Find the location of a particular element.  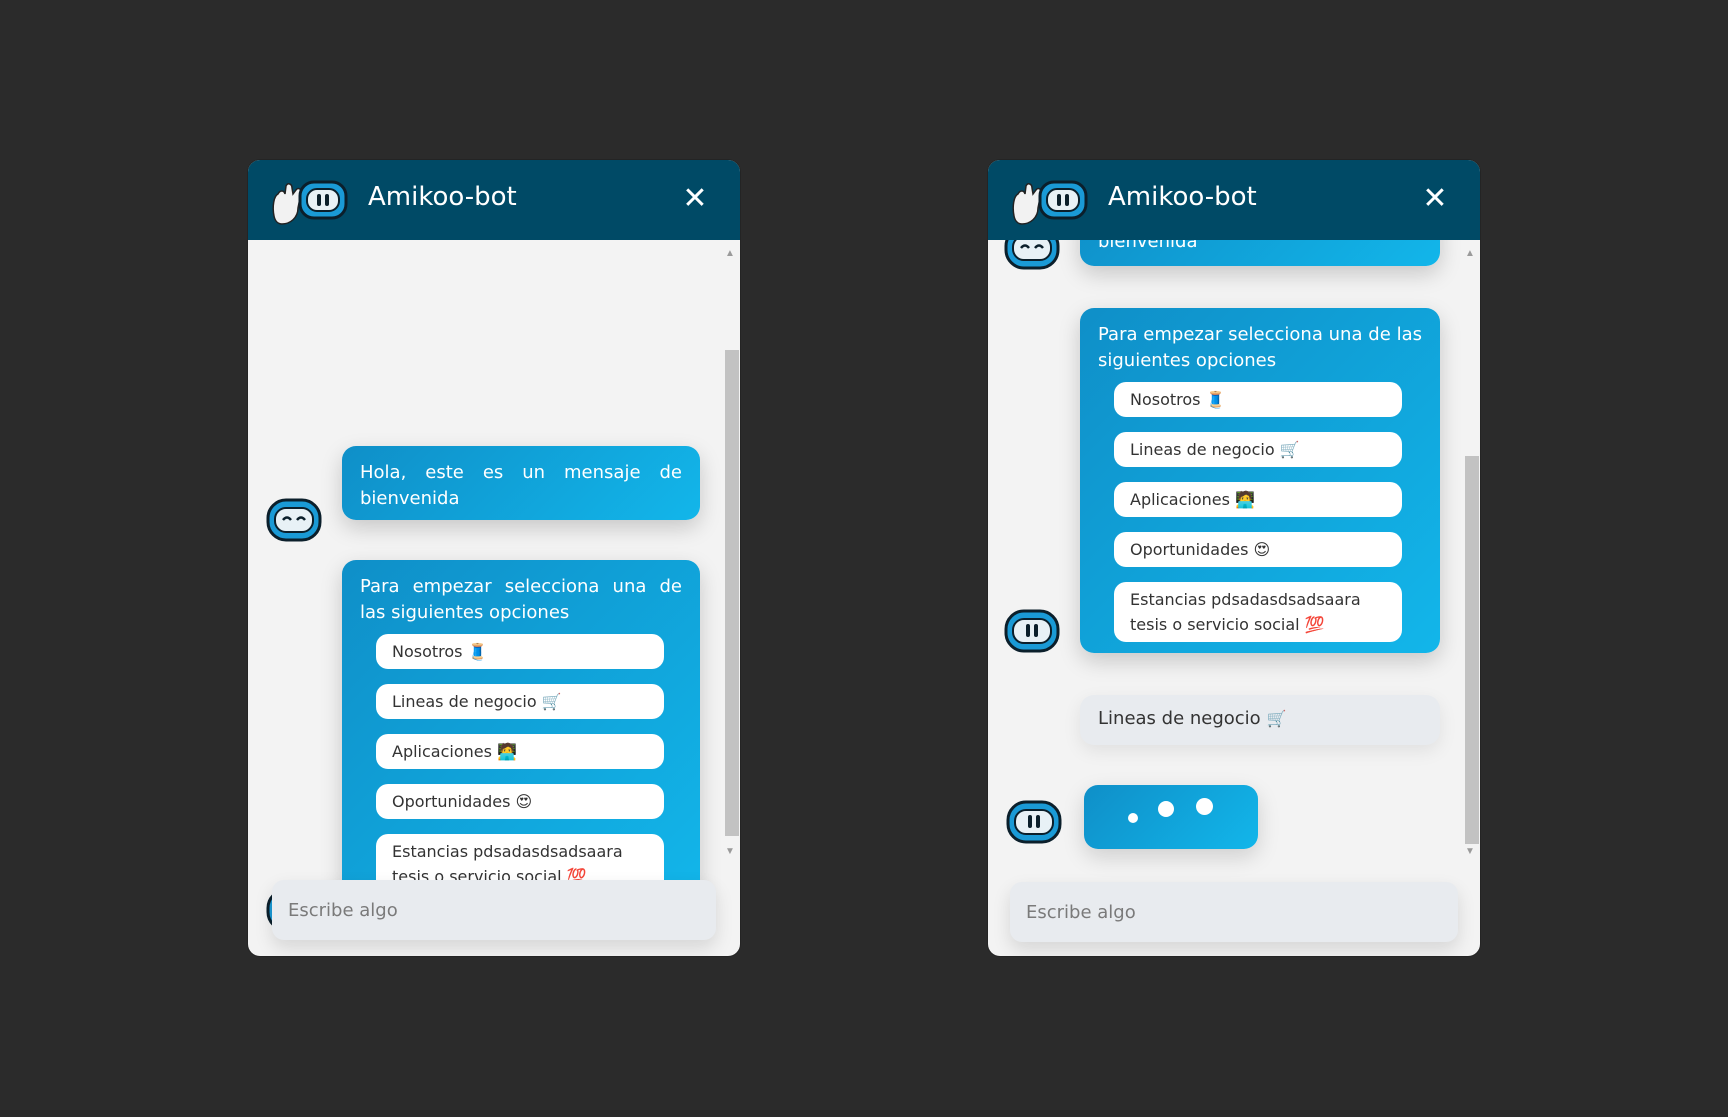

user-reply-bubble: Lineas de negocio 🛒 is located at coordinates (1260, 720).